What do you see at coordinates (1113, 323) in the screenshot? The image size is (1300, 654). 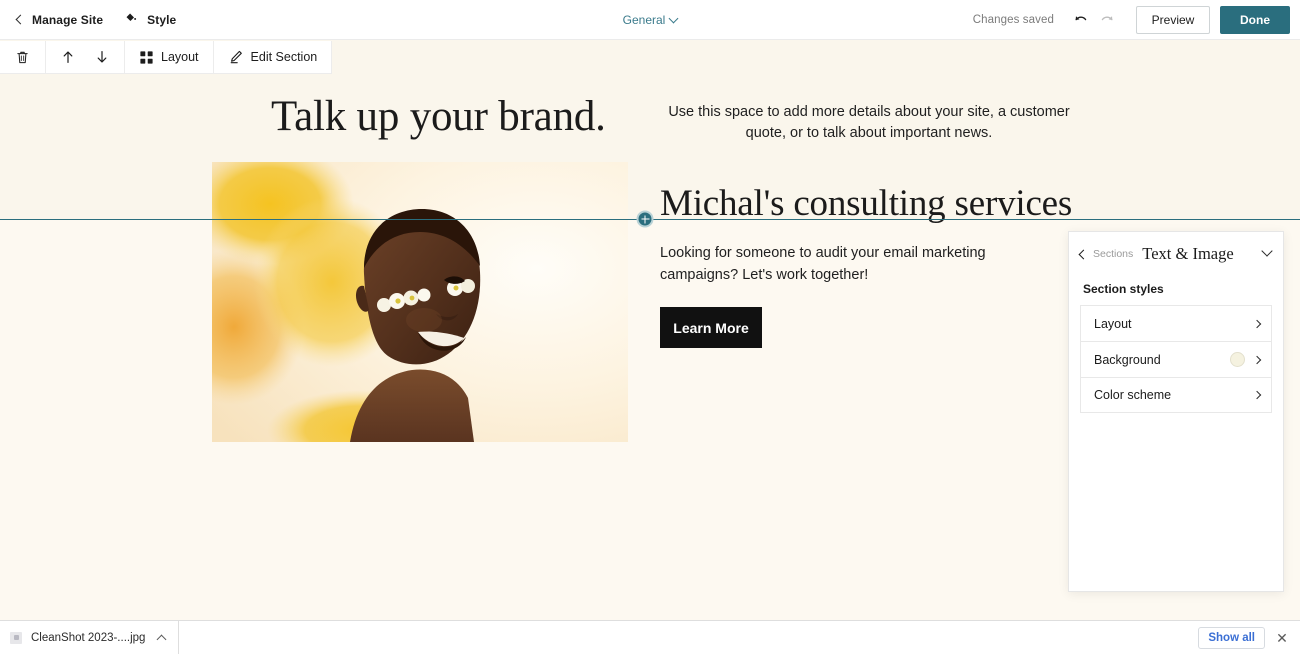 I see `panel-row-label: Layout` at bounding box center [1113, 323].